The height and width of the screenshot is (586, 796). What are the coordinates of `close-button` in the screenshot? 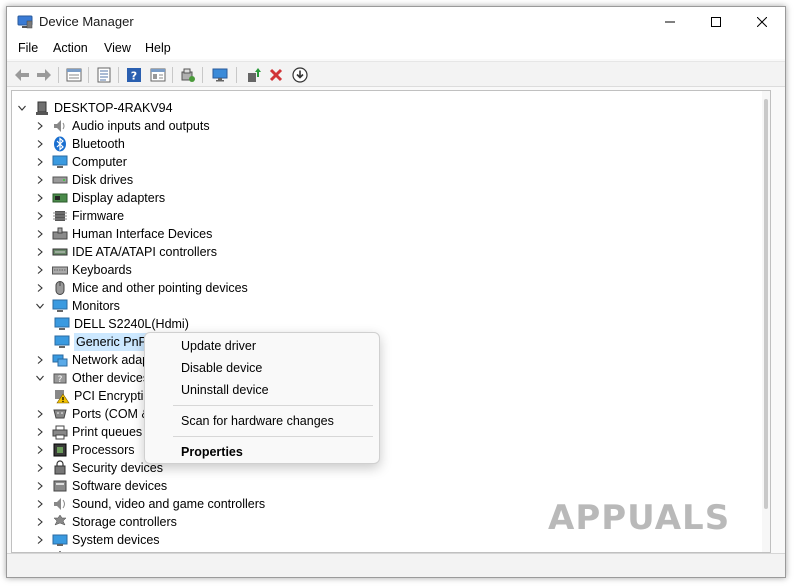 It's located at (762, 22).